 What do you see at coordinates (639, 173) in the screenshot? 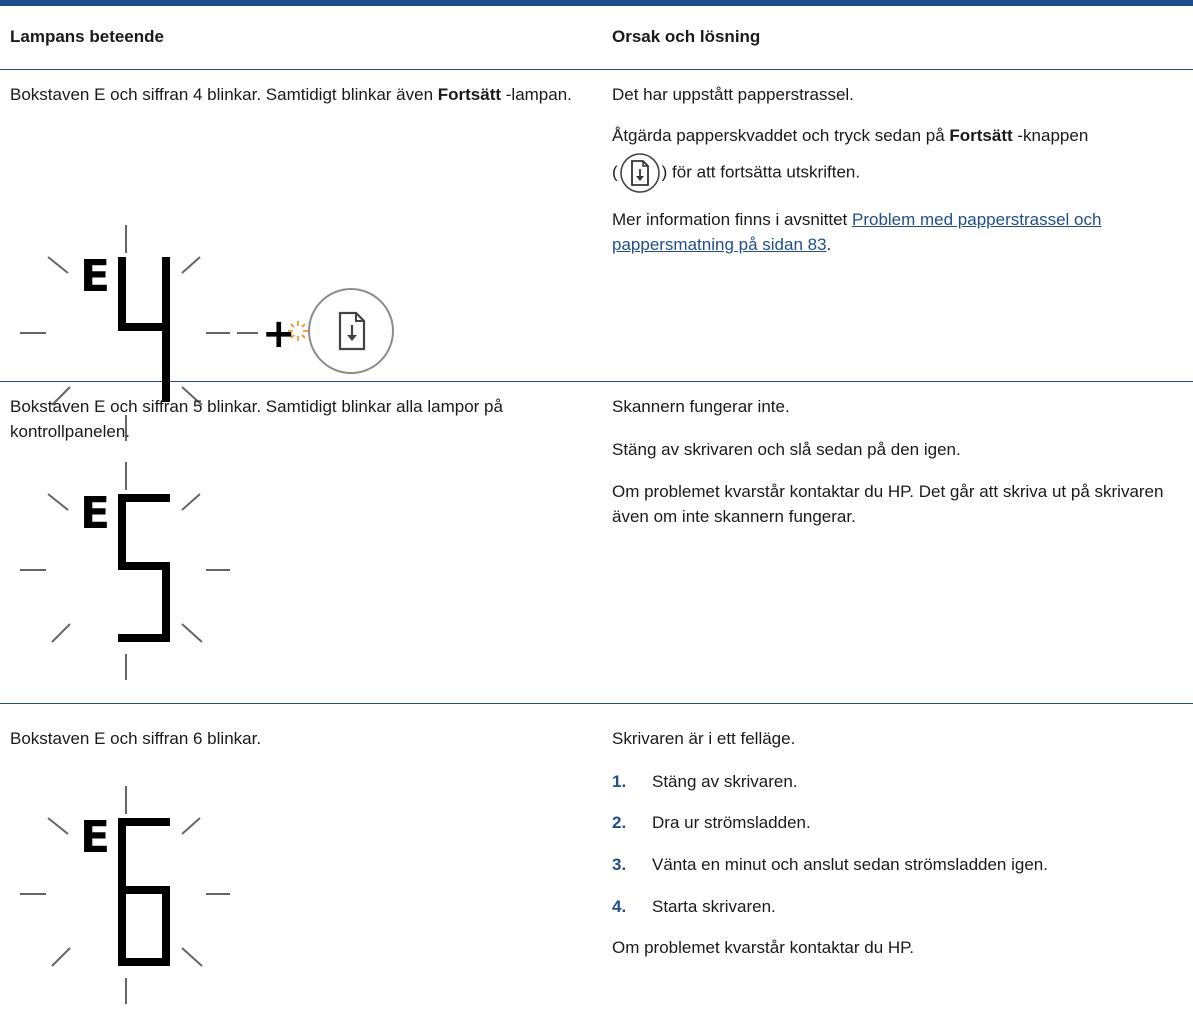
I see `resume-button-icon` at bounding box center [639, 173].